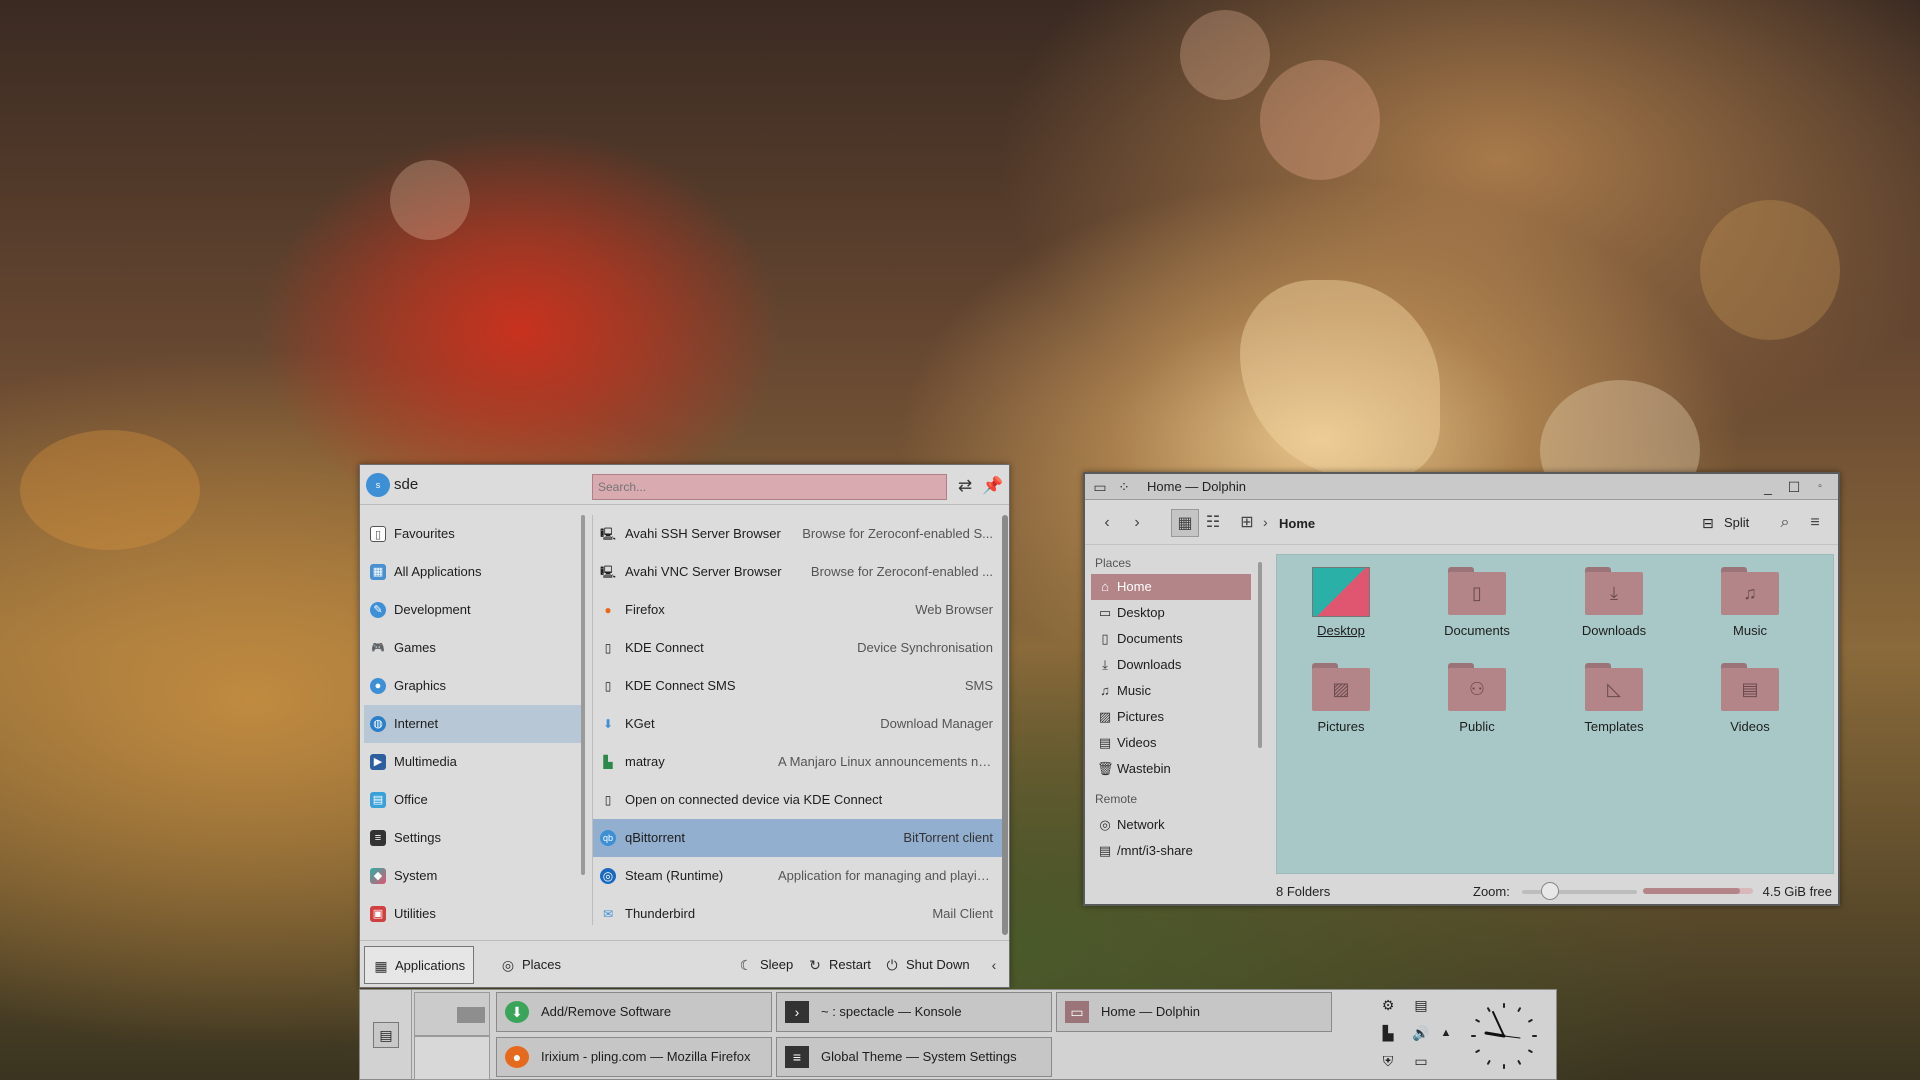 The image size is (1920, 1080). Describe the element at coordinates (406, 484) in the screenshot. I see `user-name: sde` at that location.